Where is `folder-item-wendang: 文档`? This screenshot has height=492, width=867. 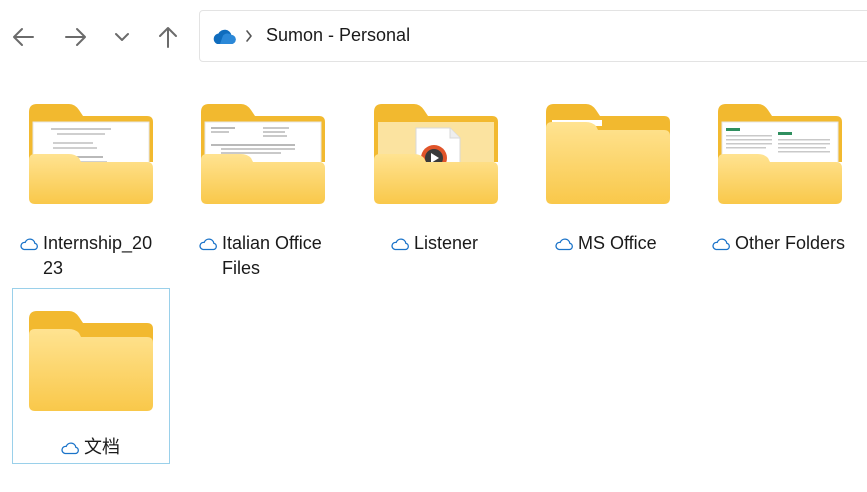
folder-item-wendang: 文档 is located at coordinates (91, 376).